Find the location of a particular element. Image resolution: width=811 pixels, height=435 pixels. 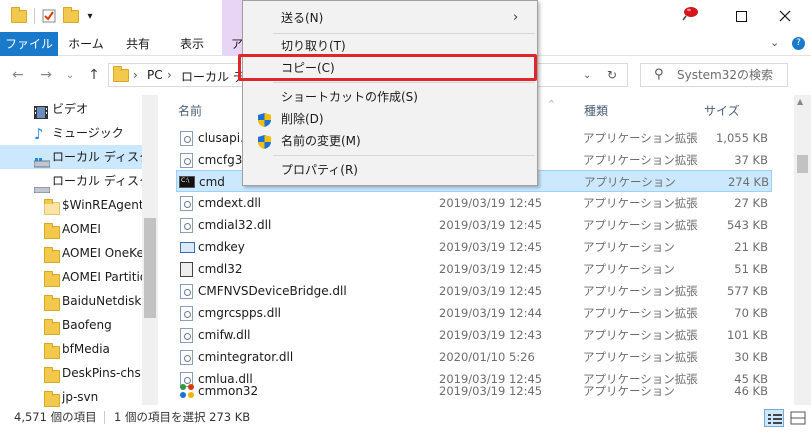

music-icon: ♪ is located at coordinates (39, 134).